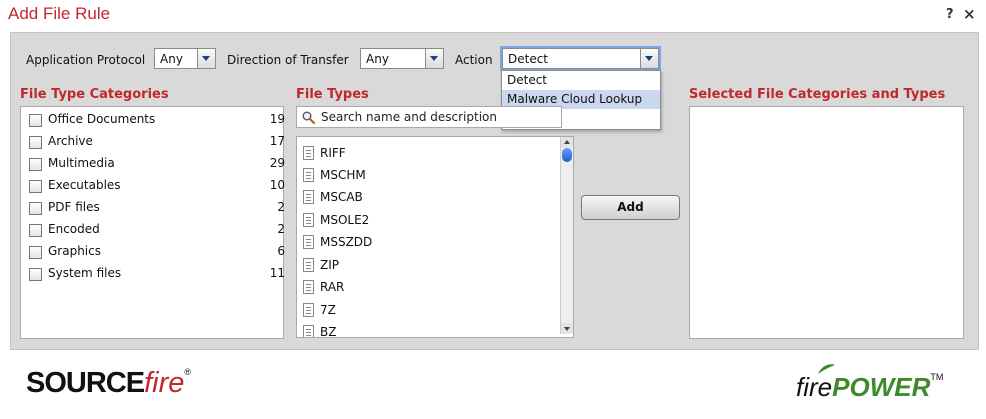 Image resolution: width=986 pixels, height=419 pixels. I want to click on category-count: 29, so click(277, 163).